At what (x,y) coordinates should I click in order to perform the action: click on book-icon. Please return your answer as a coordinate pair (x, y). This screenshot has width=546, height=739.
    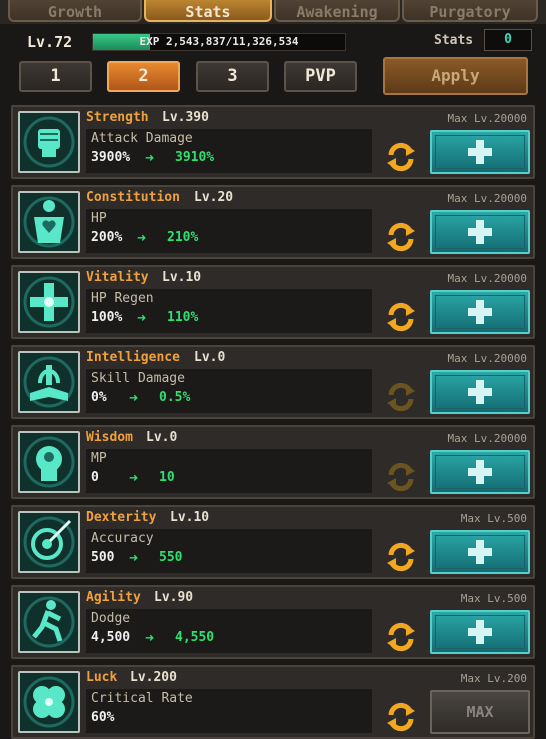
    Looking at the image, I should click on (49, 382).